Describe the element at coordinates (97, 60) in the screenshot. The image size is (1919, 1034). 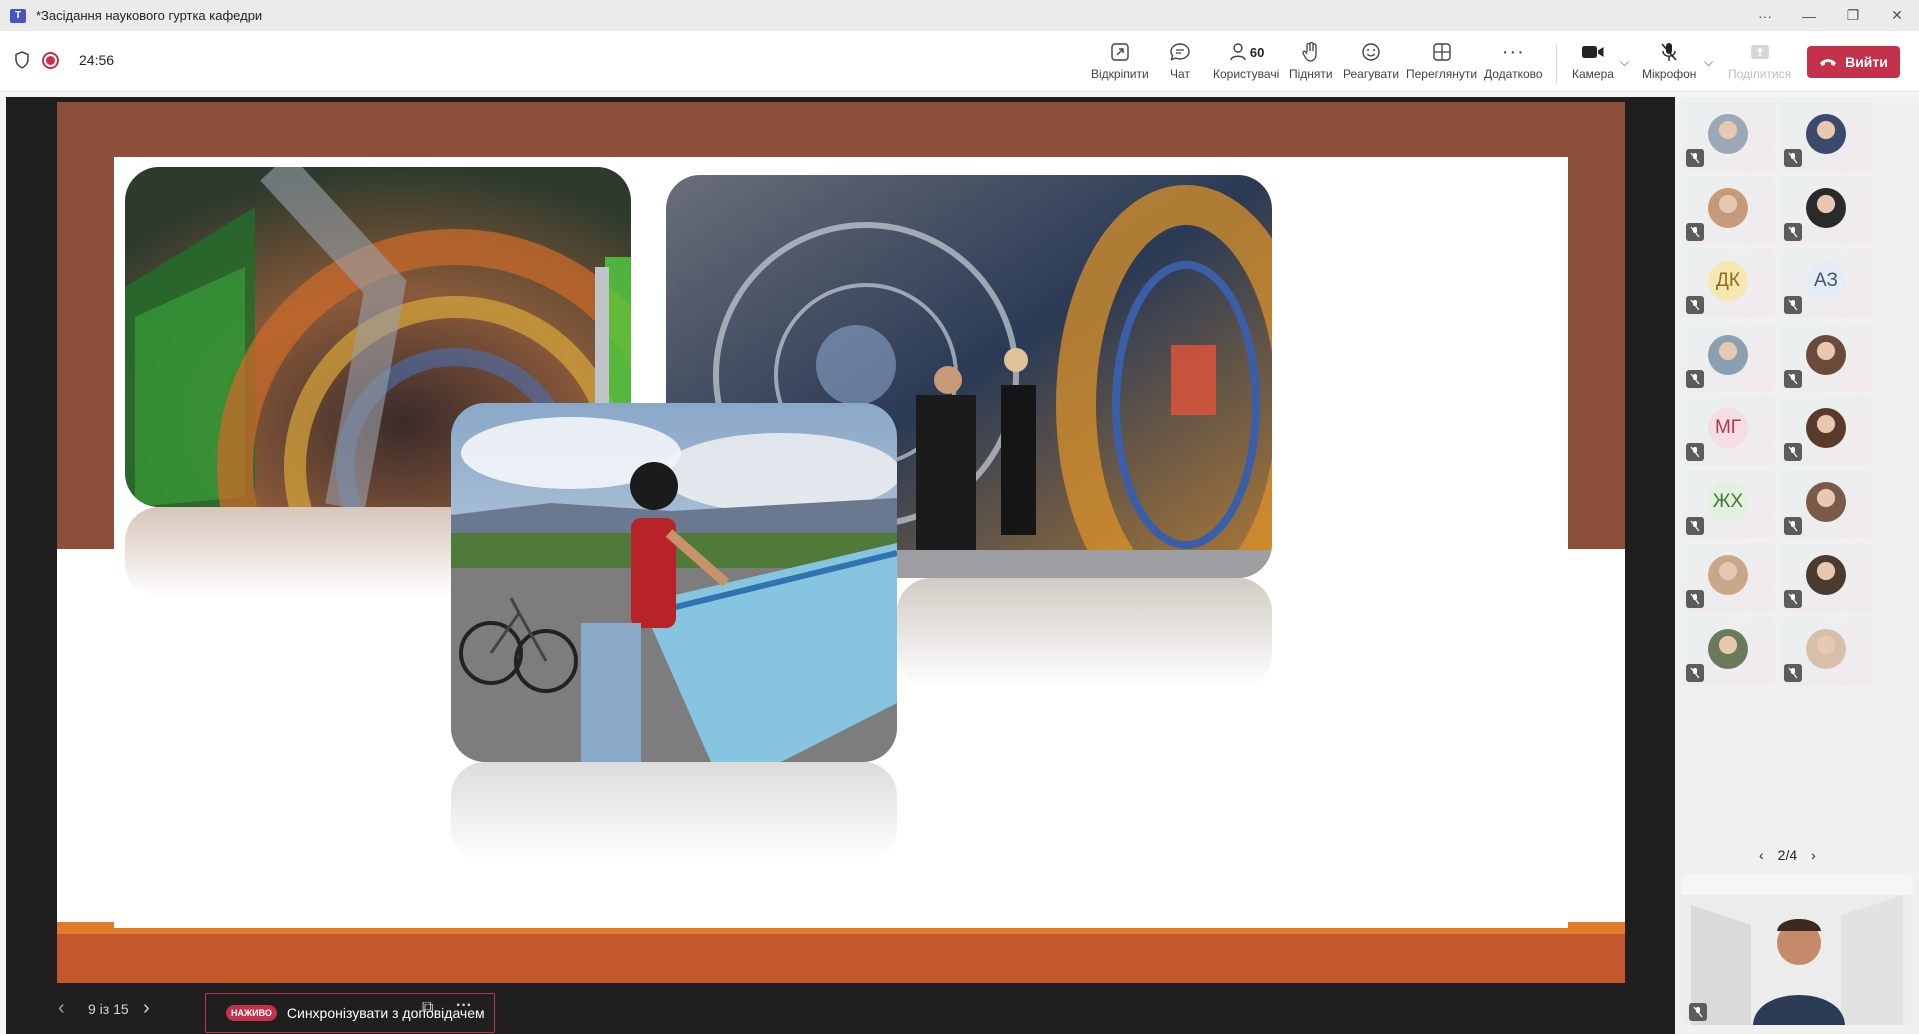
I see `meeting-timer: 24:56` at that location.